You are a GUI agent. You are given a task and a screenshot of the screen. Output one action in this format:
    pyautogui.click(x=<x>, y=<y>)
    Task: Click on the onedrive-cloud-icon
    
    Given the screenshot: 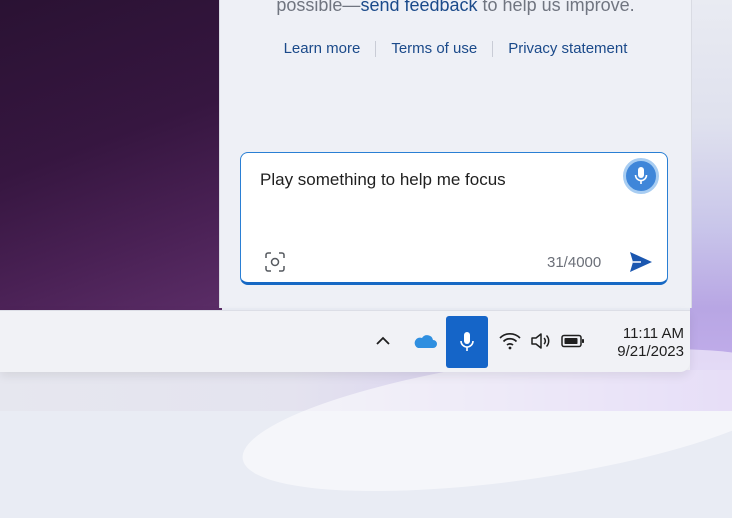 What is the action you would take?
    pyautogui.click(x=425, y=341)
    